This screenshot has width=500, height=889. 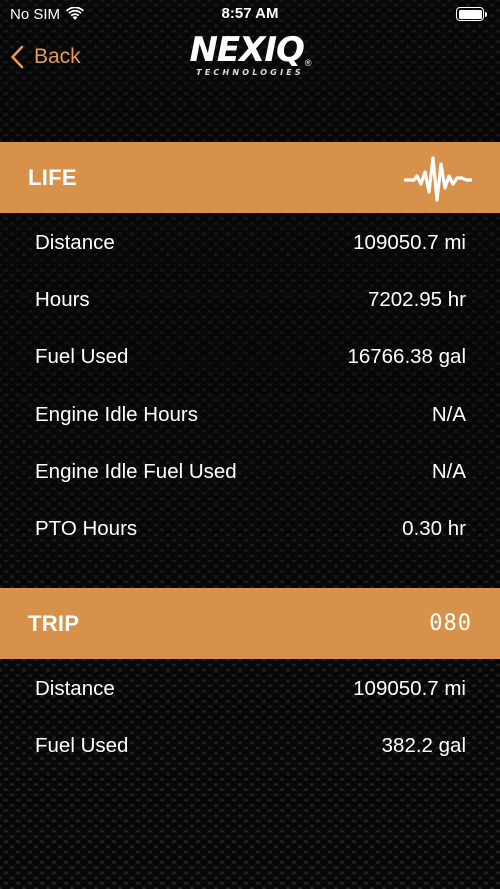 I want to click on row-value: 7202.95 hr, so click(x=416, y=299).